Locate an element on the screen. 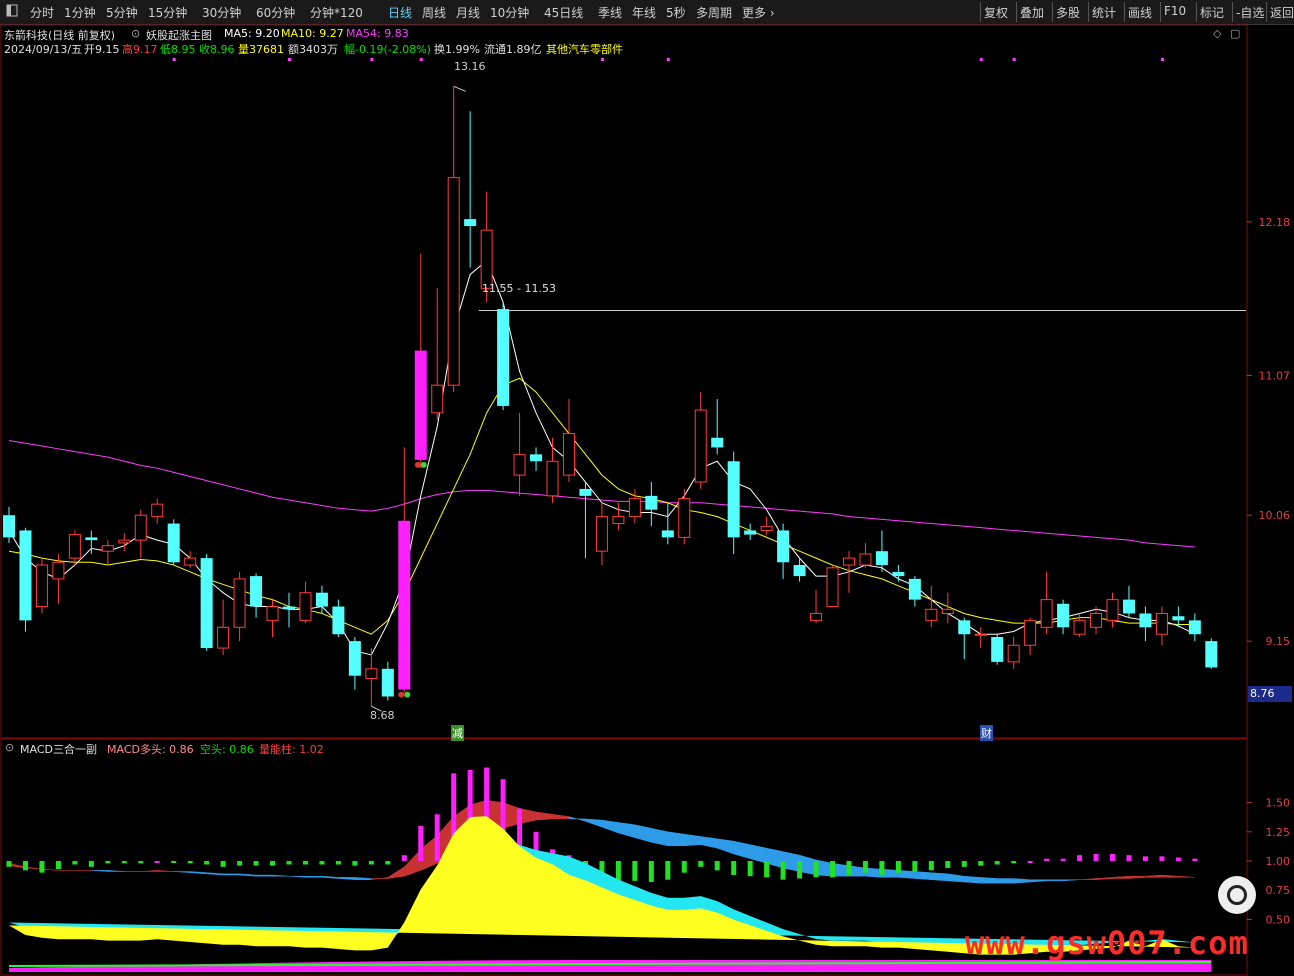 This screenshot has width=1294, height=976. volume-energy-value: 量能柱: 1.02 is located at coordinates (291, 749).